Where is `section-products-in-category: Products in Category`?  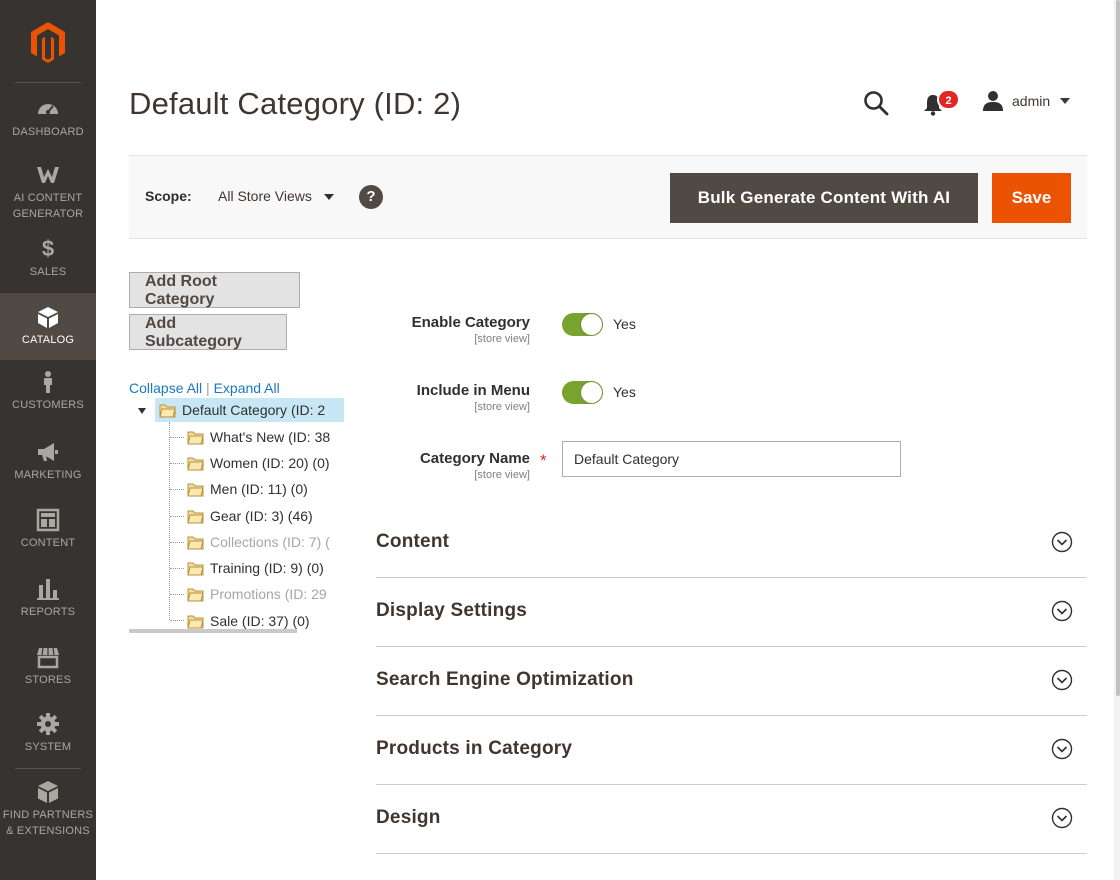 section-products-in-category: Products in Category is located at coordinates (731, 750).